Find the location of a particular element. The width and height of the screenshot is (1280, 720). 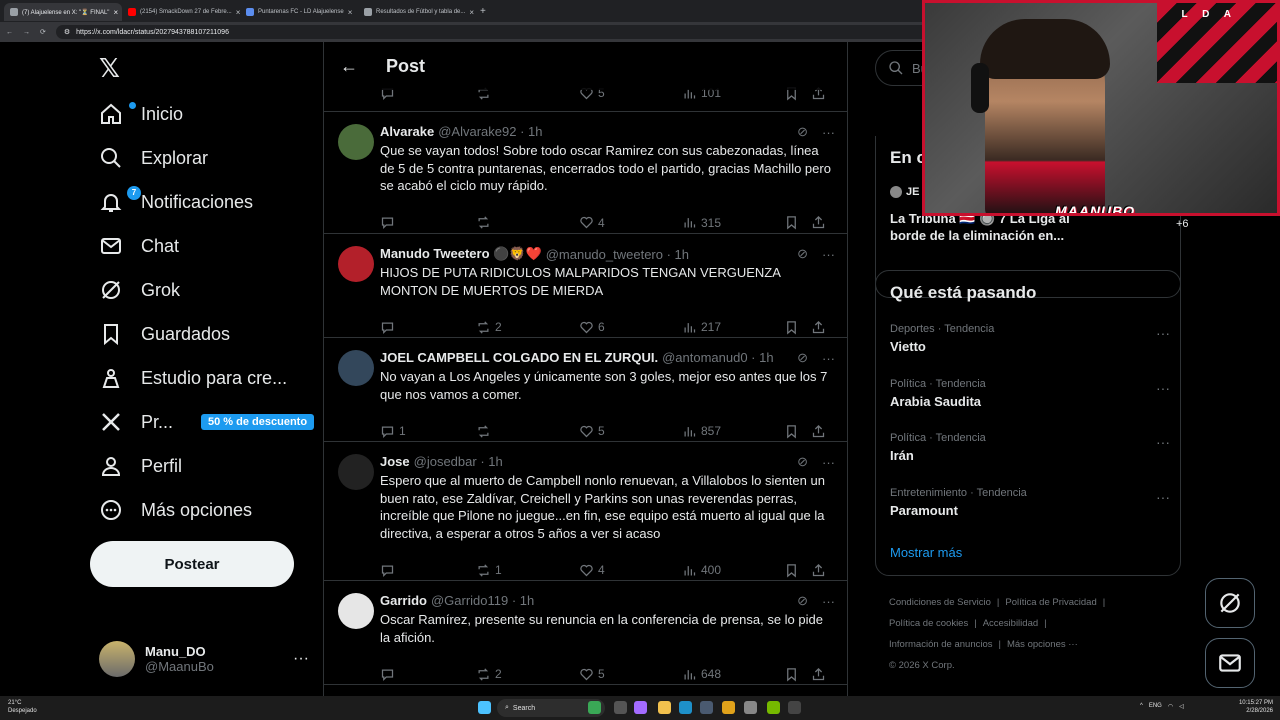

footer-link: Política de Privacidad is located at coordinates (1050, 602).